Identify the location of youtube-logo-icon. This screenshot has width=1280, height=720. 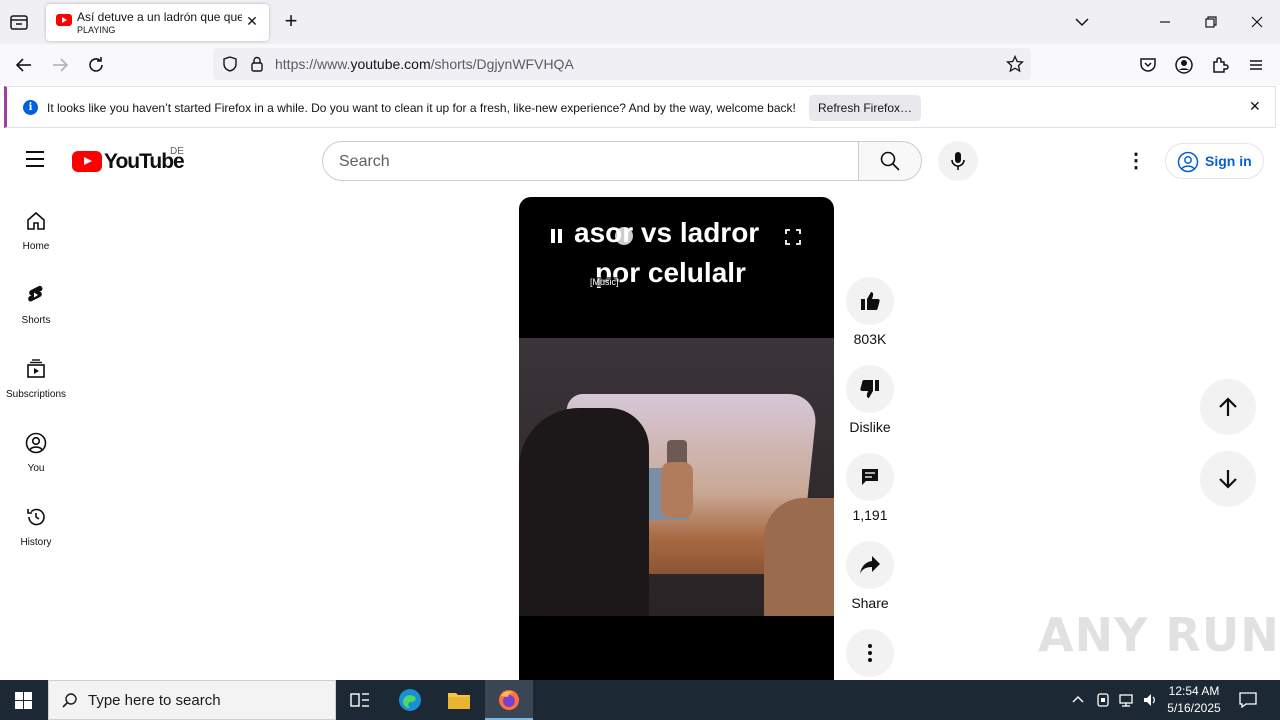
(87, 161).